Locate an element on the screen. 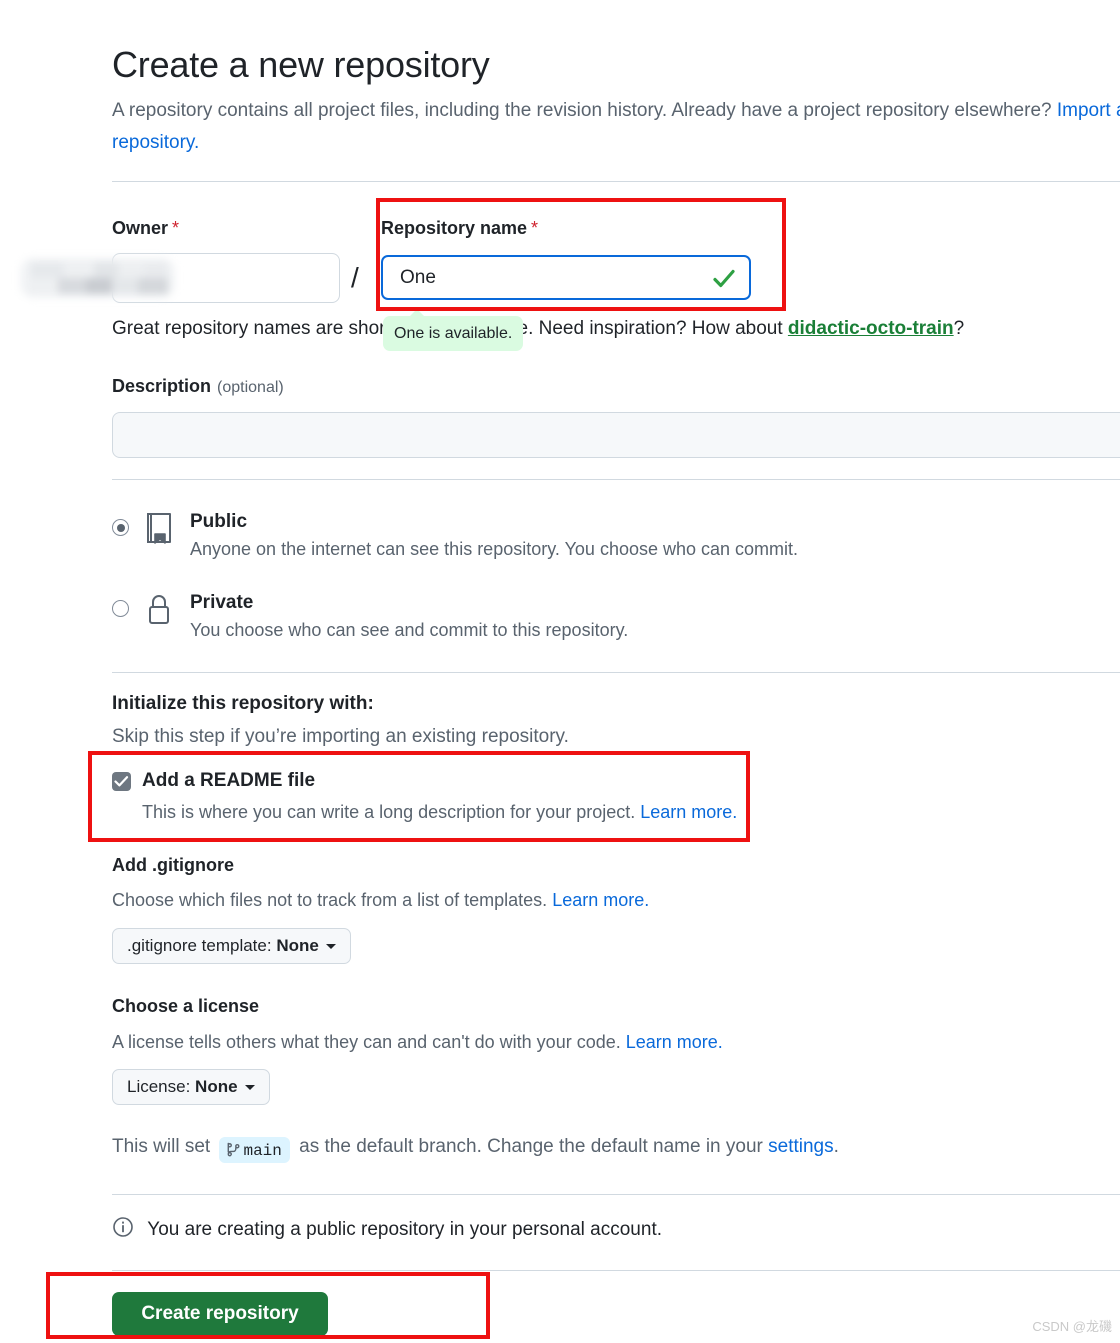  divider-top is located at coordinates (616, 181).